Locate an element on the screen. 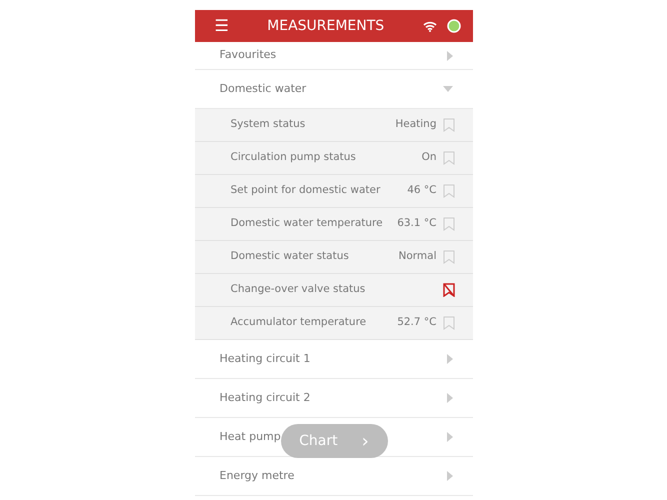 Image resolution: width=667 pixels, height=500 pixels. measurement-value: 63.1 °C is located at coordinates (416, 224).